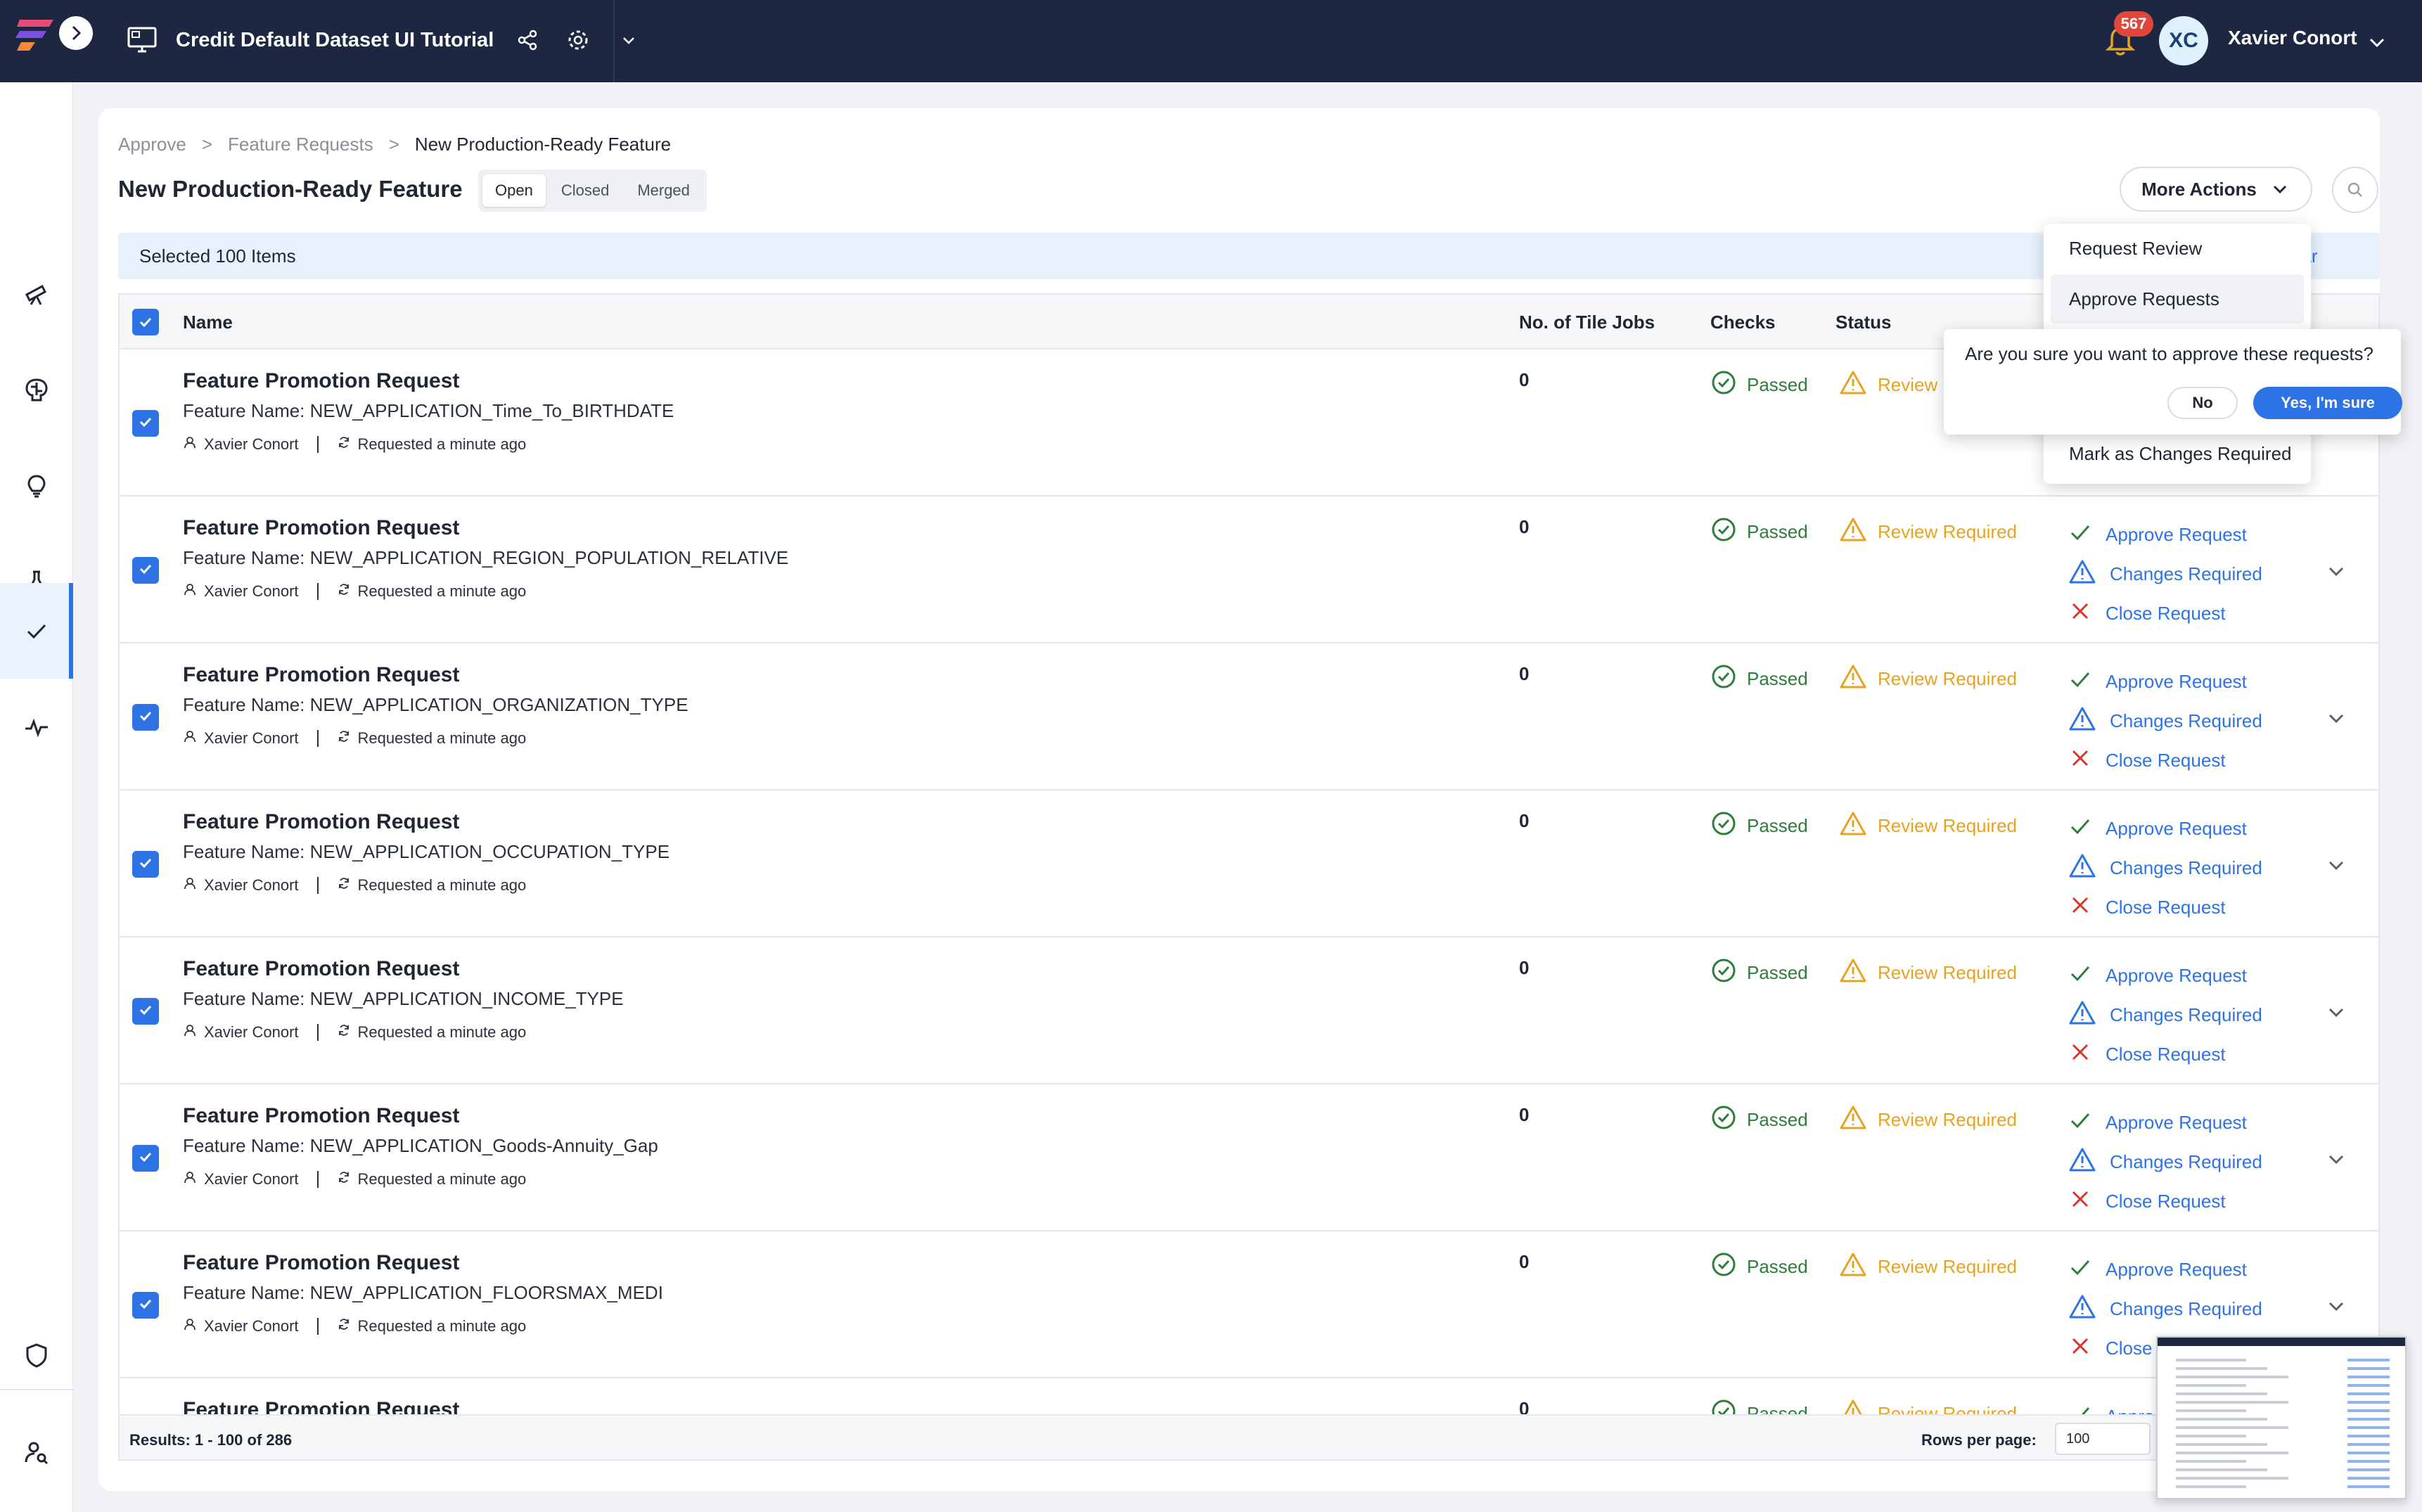  Describe the element at coordinates (514, 190) in the screenshot. I see `tab-open: Open` at that location.